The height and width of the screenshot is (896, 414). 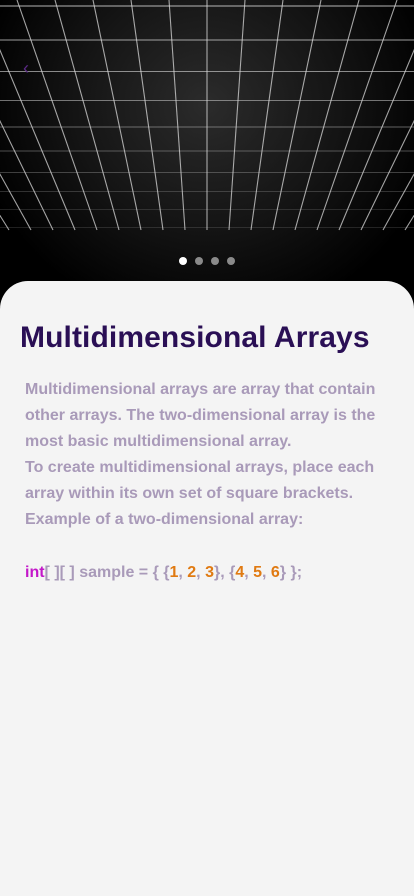 I want to click on code-brackets: [ ][ ], so click(x=59, y=572).